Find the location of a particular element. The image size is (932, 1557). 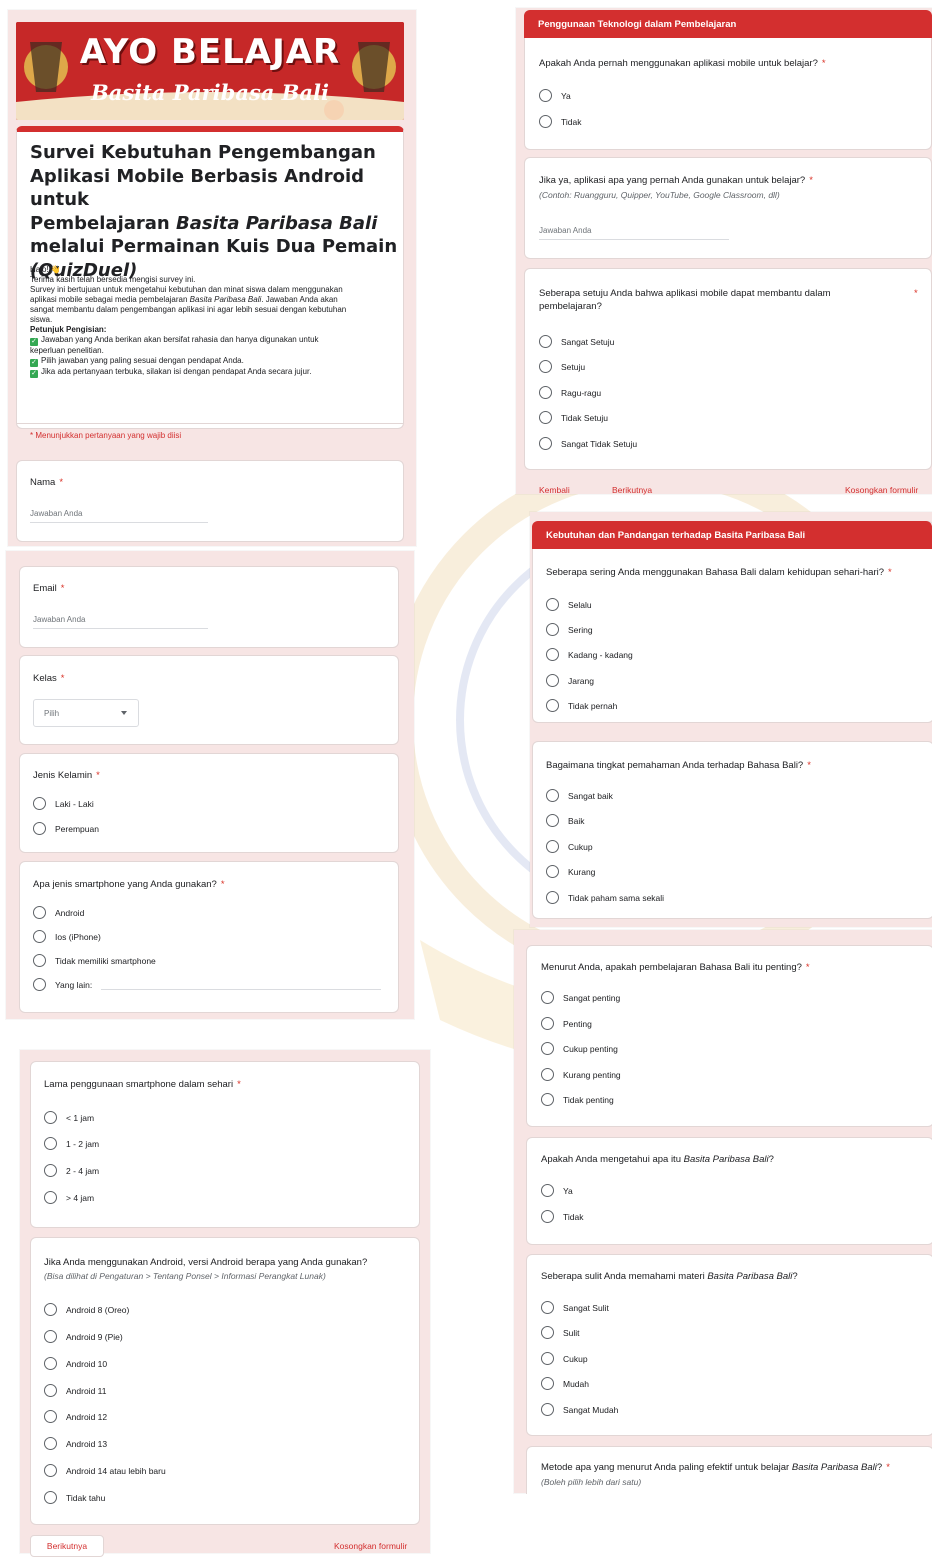

radio-option: Kurang is located at coordinates (570, 871).